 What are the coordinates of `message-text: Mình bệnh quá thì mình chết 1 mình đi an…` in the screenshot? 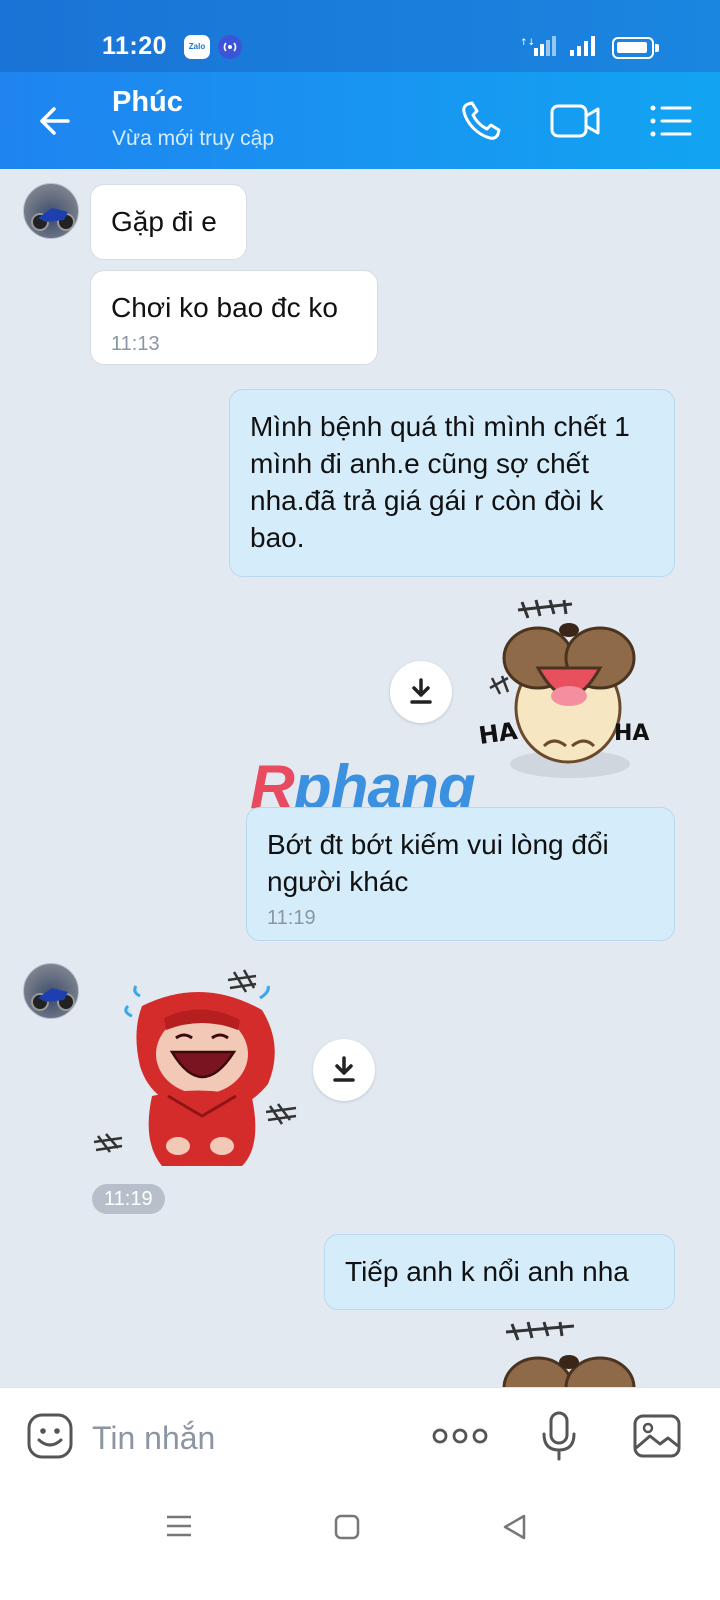 It's located at (440, 482).